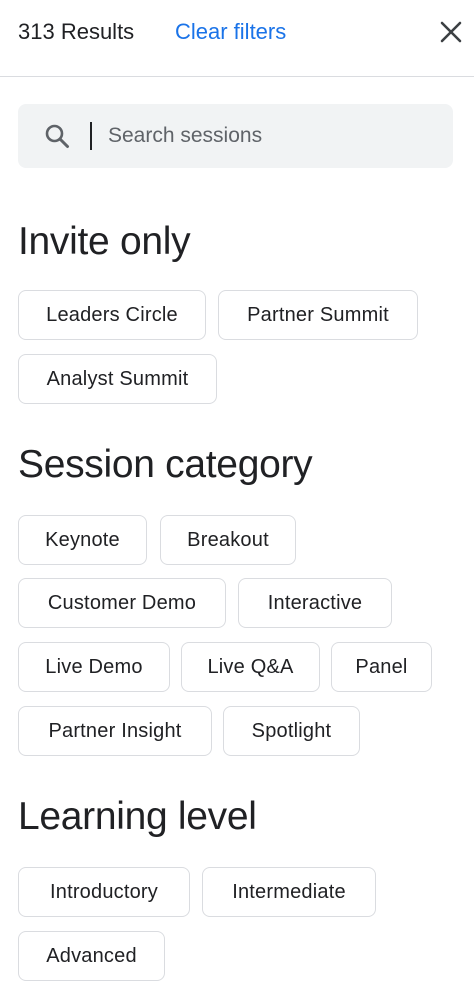 The height and width of the screenshot is (1000, 474). Describe the element at coordinates (289, 892) in the screenshot. I see `chip-intermediate: Intermediate` at that location.